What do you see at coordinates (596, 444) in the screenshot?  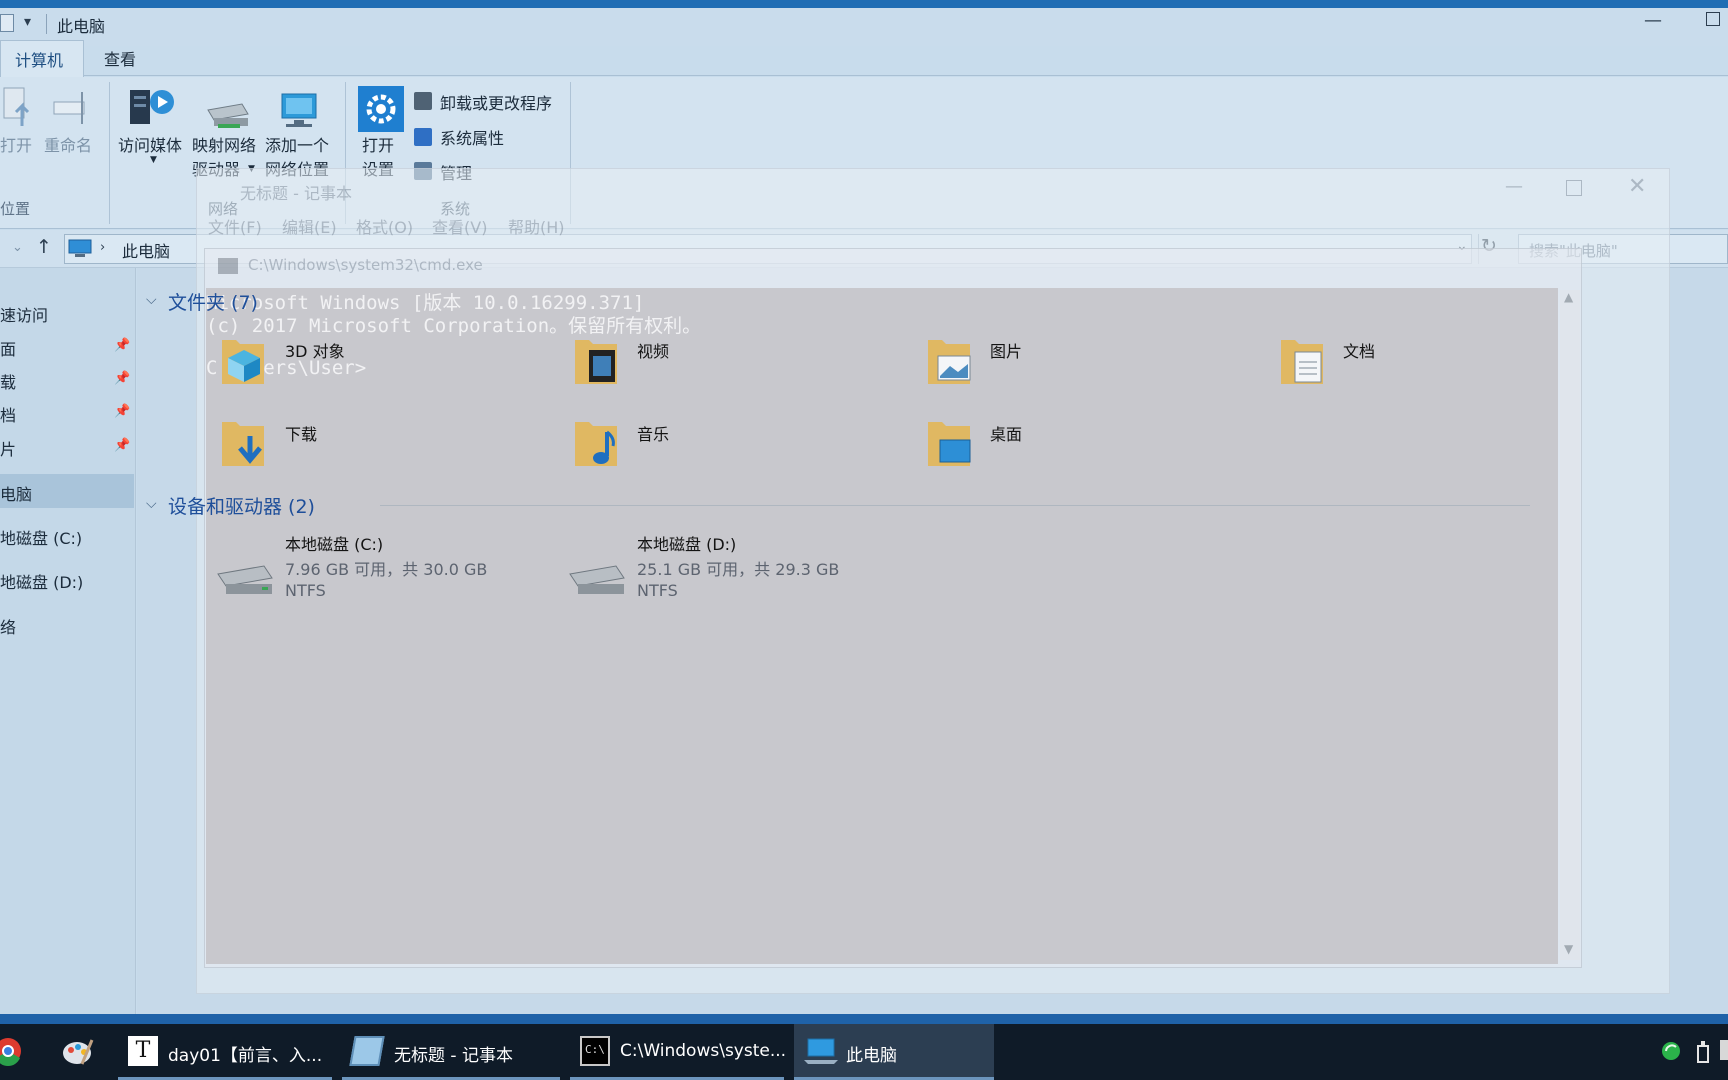 I see `folder-music-icon` at bounding box center [596, 444].